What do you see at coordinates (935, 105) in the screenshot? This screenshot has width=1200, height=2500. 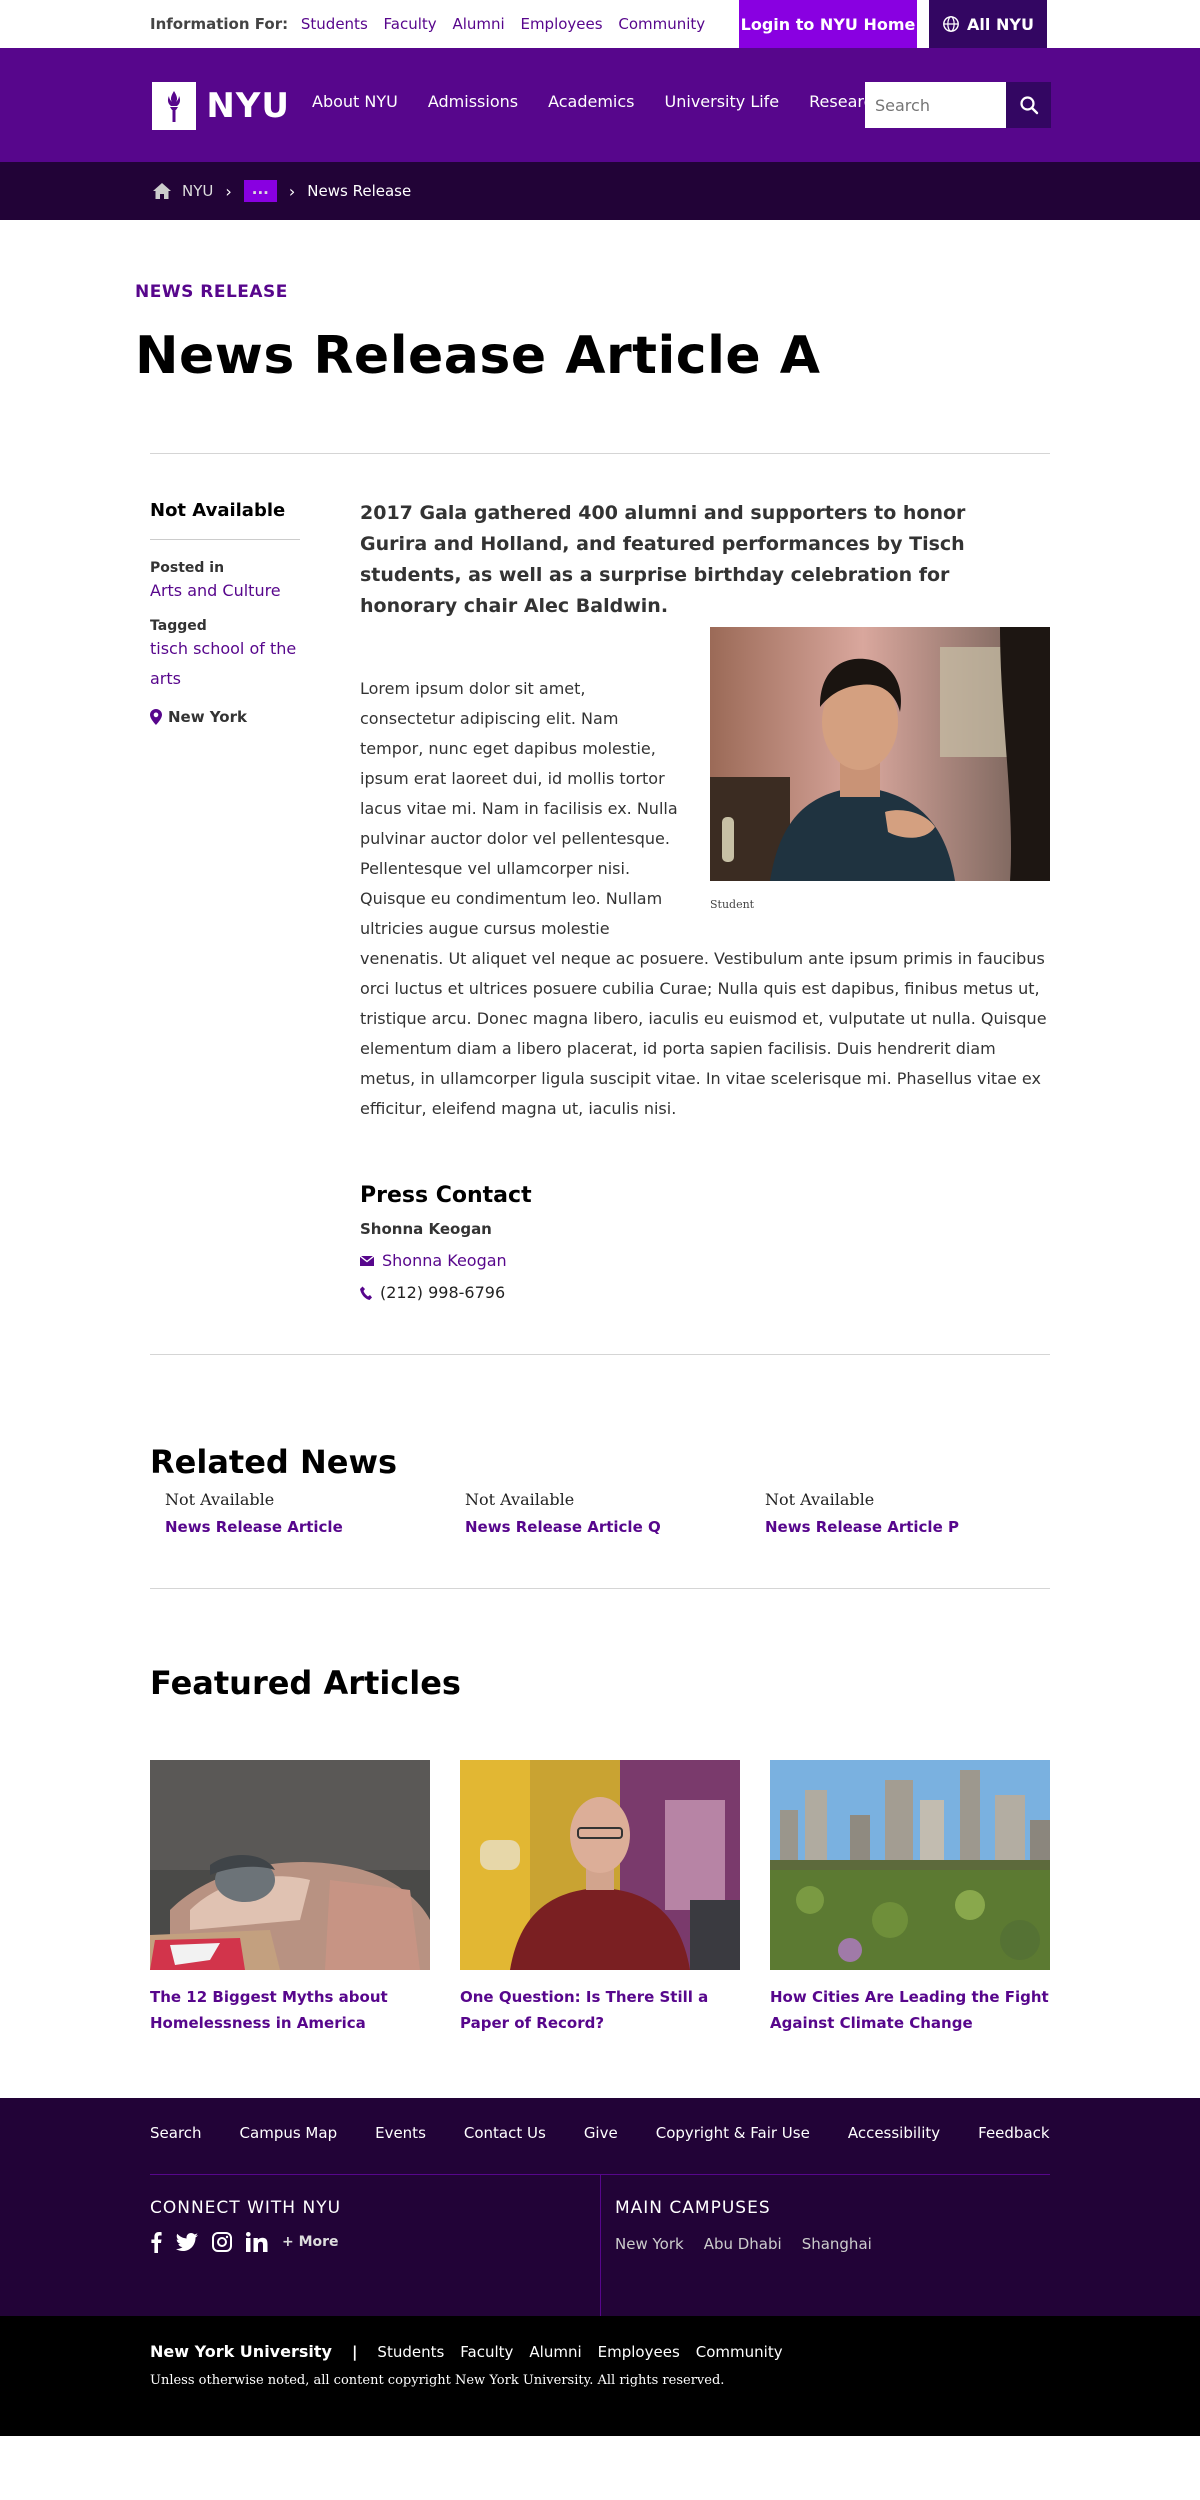 I see `search-input` at bounding box center [935, 105].